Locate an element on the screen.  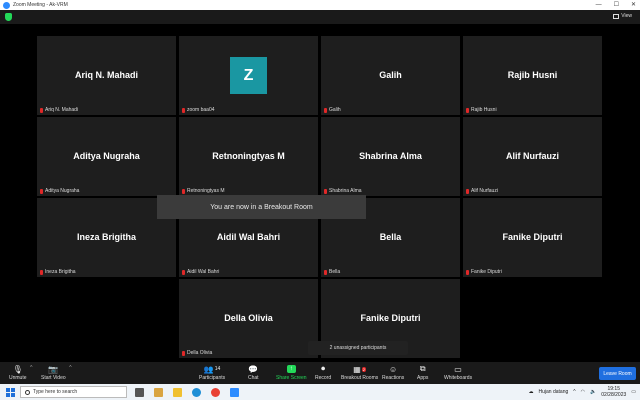
zoom-logo-icon is located at coordinates (6, 5).